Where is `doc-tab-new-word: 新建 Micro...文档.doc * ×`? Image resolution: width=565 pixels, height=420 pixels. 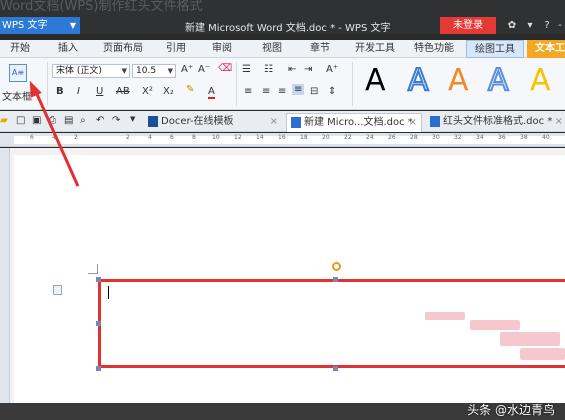 doc-tab-new-word: 新建 Micro...文档.doc * × is located at coordinates (354, 122).